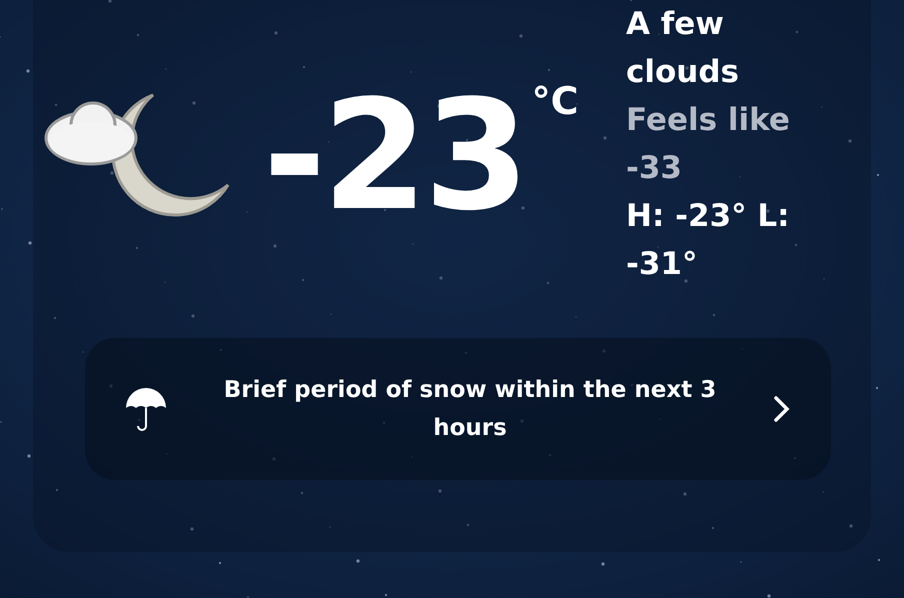  Describe the element at coordinates (394, 156) in the screenshot. I see `temperature: -23` at that location.